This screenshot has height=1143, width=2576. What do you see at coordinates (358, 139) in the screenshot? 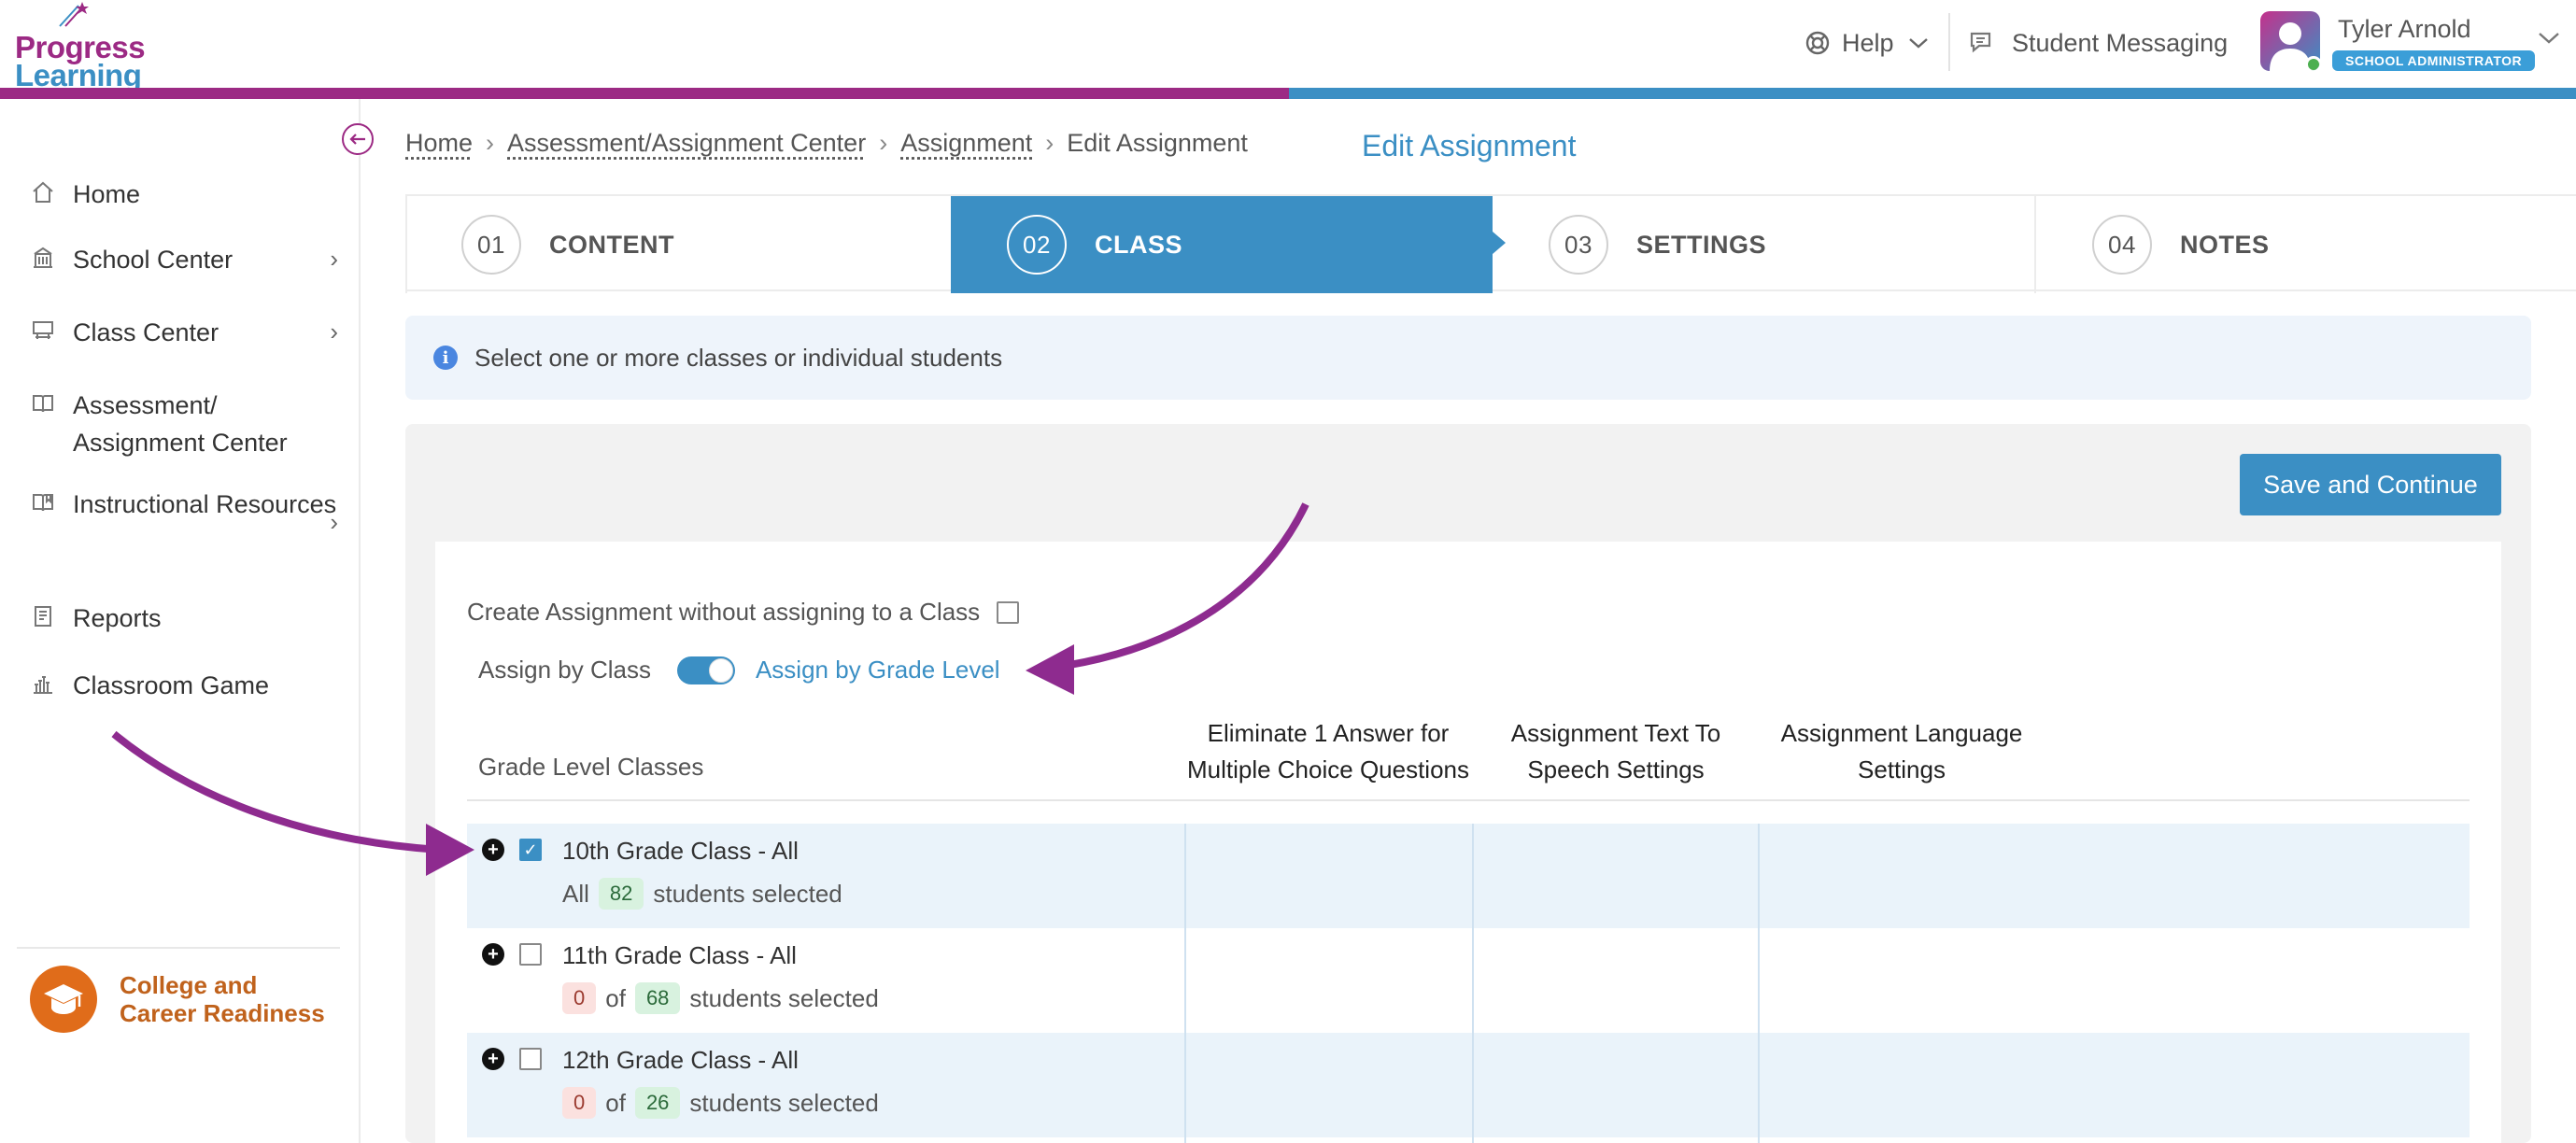
I see `collapse-sidebar-button` at bounding box center [358, 139].